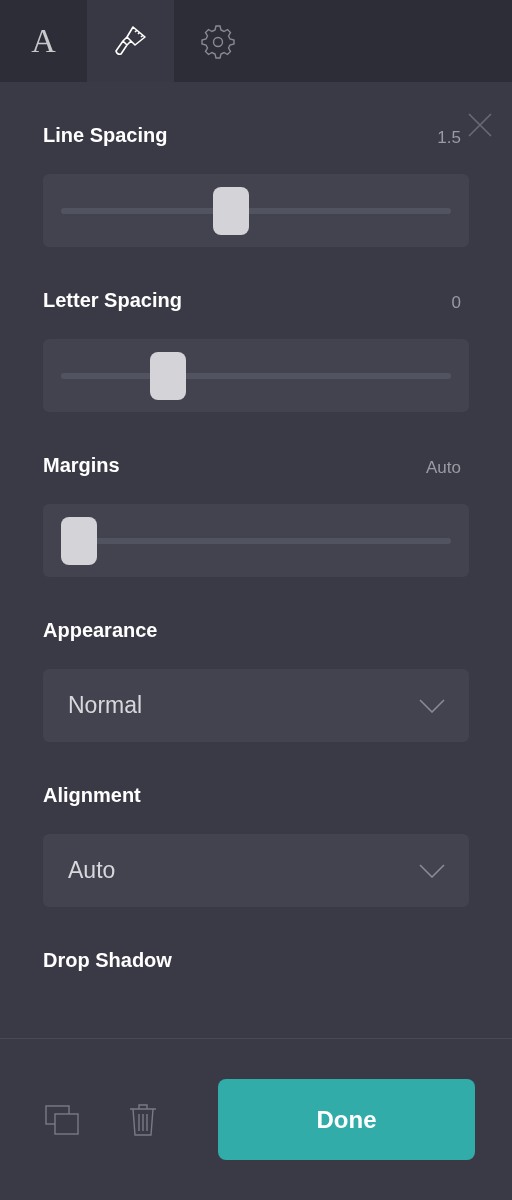  Describe the element at coordinates (256, 870) in the screenshot. I see `dropdown: Auto` at that location.